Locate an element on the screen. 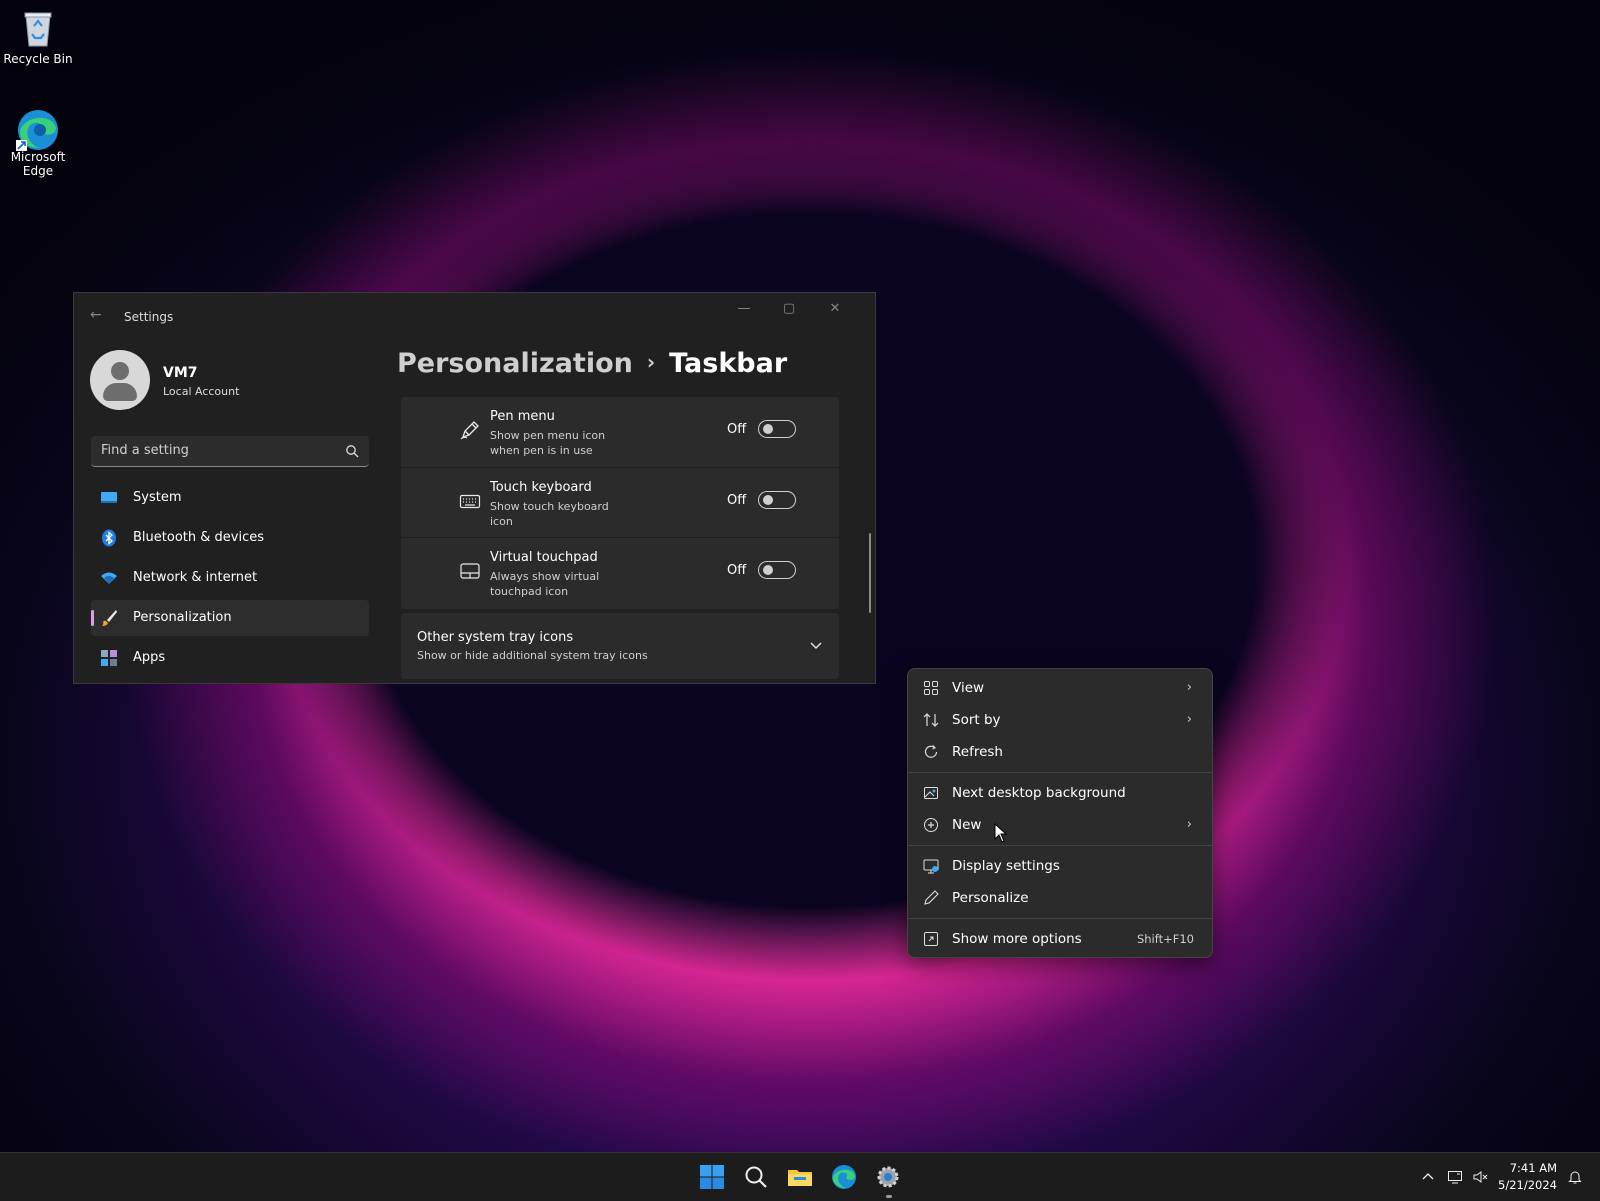  touch-keyboard-toggle is located at coordinates (777, 500).